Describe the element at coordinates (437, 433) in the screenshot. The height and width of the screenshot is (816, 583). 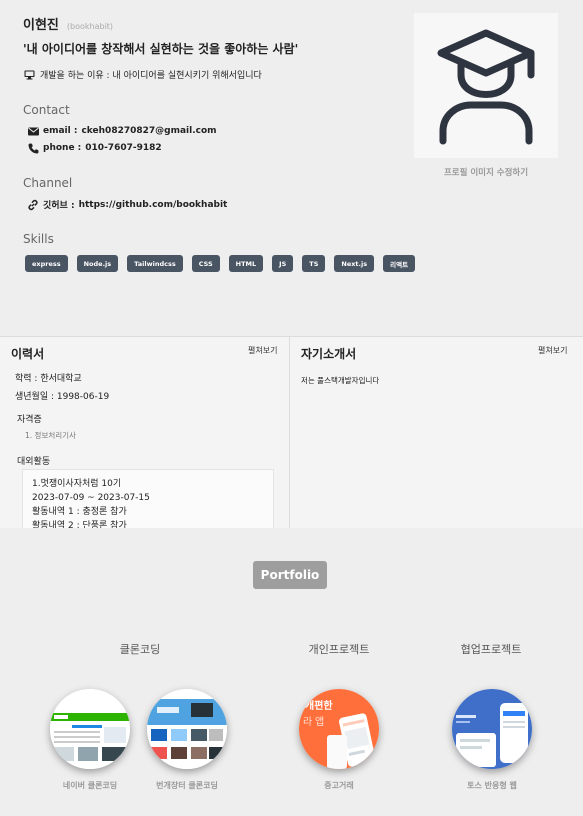
I see `intro-panel: 자기소개서 펼쳐보기 저는 풀스택개발자입니다` at that location.